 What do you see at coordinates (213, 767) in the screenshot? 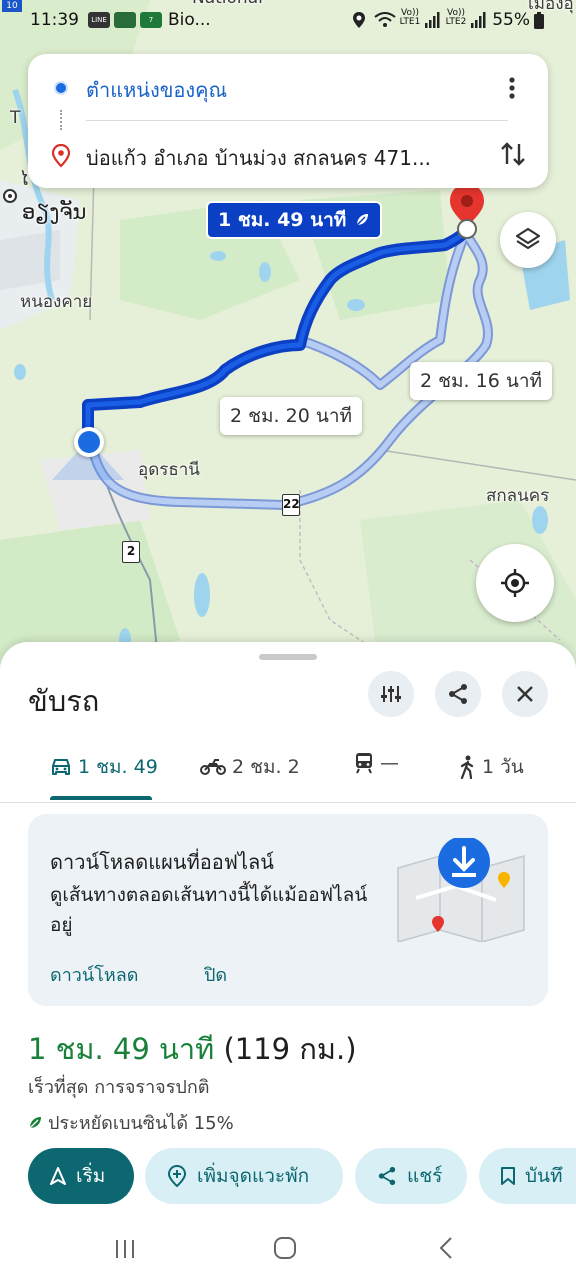
I see `motorcycle-icon` at bounding box center [213, 767].